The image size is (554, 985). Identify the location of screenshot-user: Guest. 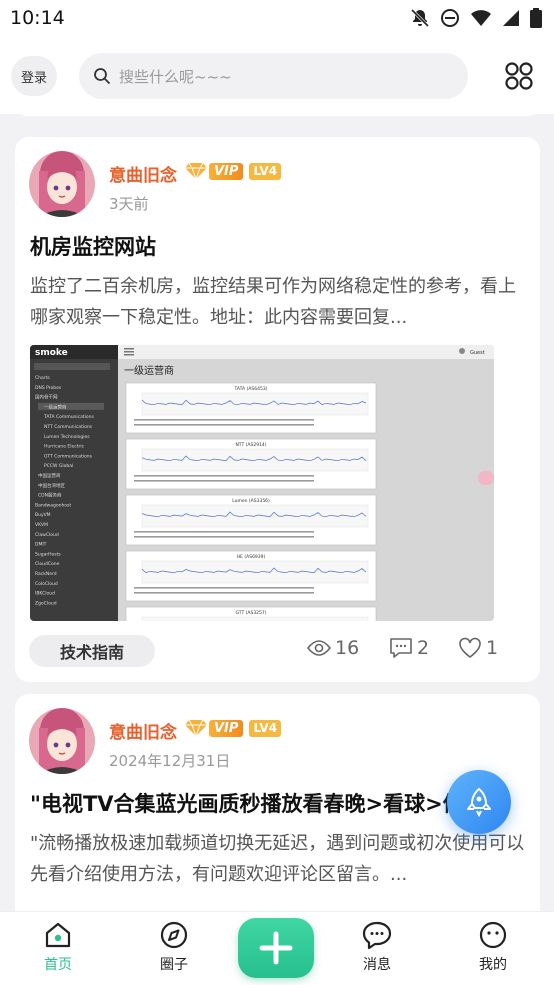
(477, 353).